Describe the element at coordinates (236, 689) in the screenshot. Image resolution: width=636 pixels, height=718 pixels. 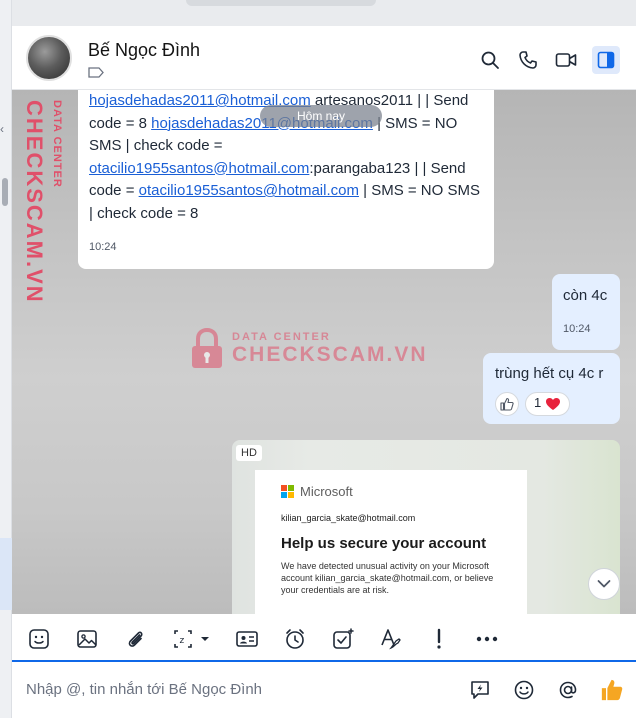
I see `message-input` at that location.